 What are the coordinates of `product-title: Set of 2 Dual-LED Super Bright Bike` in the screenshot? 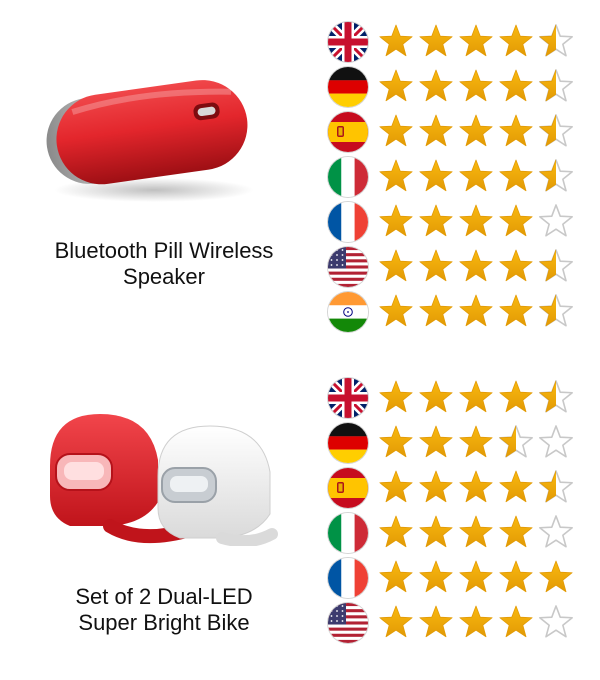 It's located at (164, 610).